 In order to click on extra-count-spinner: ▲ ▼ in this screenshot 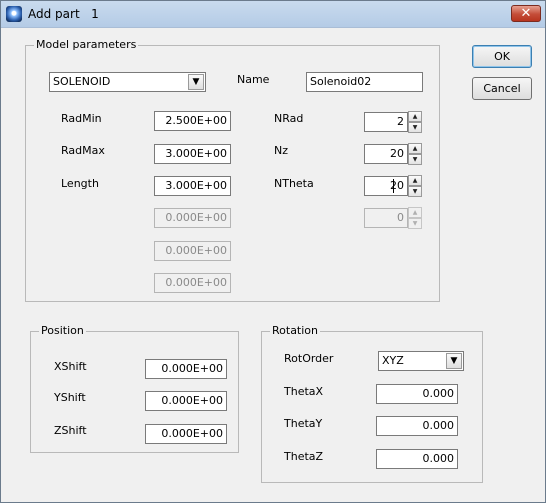, I will do `click(415, 218)`.